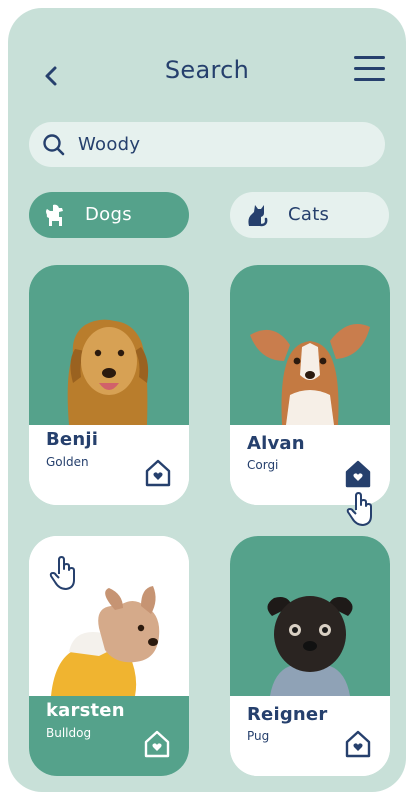  I want to click on pet-breed: Corgi, so click(263, 465).